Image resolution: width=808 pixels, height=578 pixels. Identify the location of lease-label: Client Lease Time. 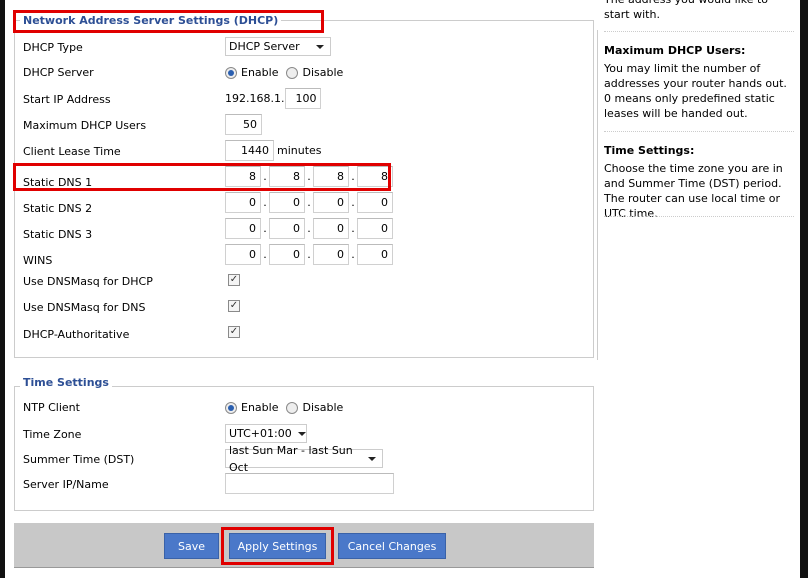
(72, 151).